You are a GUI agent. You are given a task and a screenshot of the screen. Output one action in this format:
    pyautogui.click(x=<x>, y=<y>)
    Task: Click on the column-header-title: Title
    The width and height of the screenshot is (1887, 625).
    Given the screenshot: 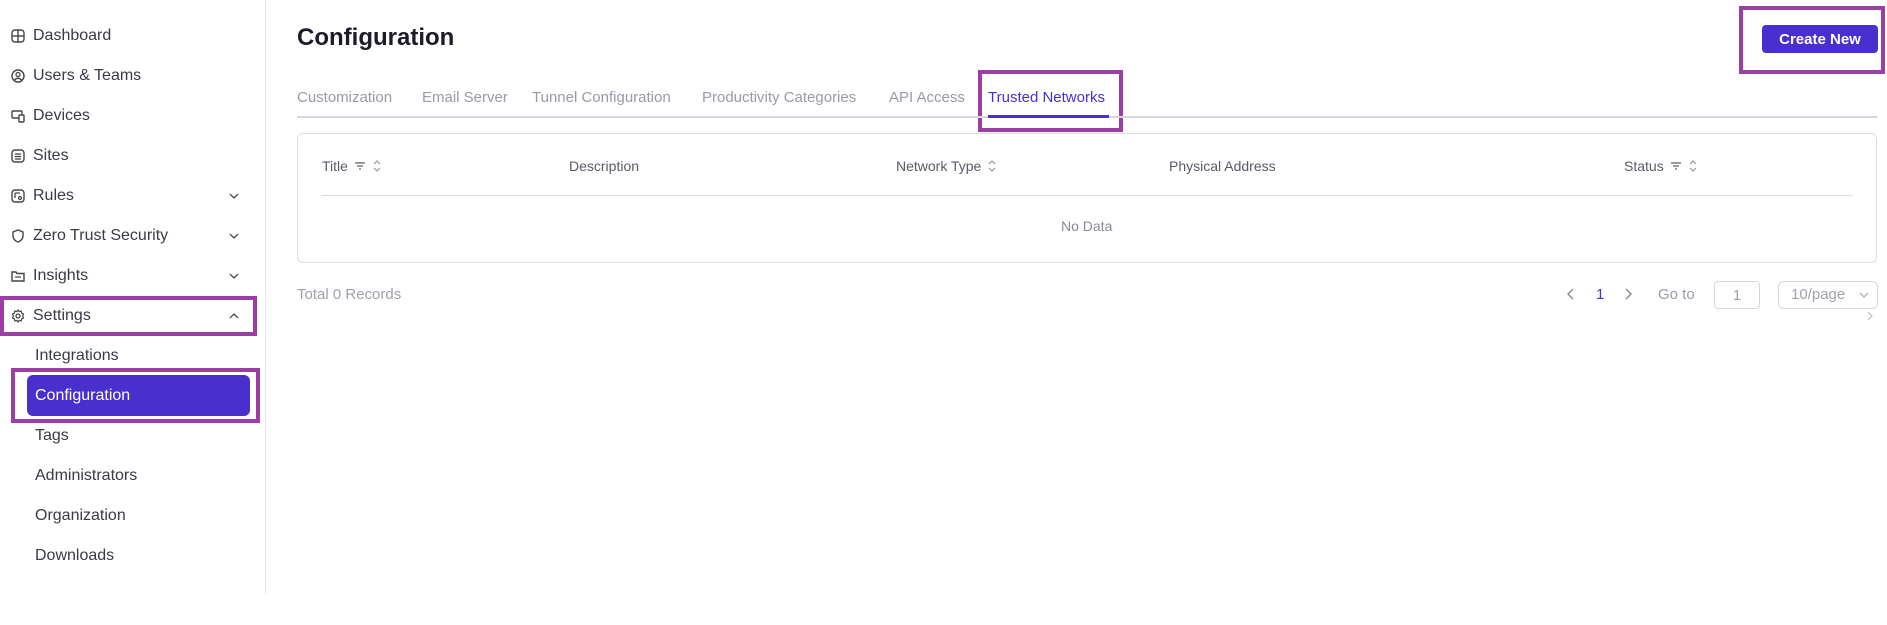 What is the action you would take?
    pyautogui.click(x=352, y=166)
    